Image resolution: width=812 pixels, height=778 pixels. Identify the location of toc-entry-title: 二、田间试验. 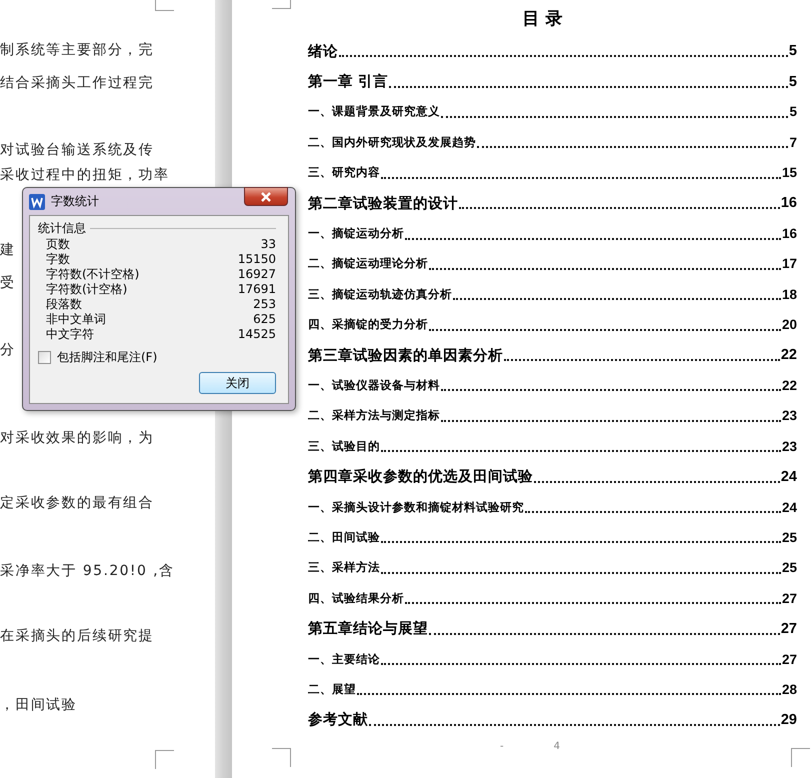
(344, 537).